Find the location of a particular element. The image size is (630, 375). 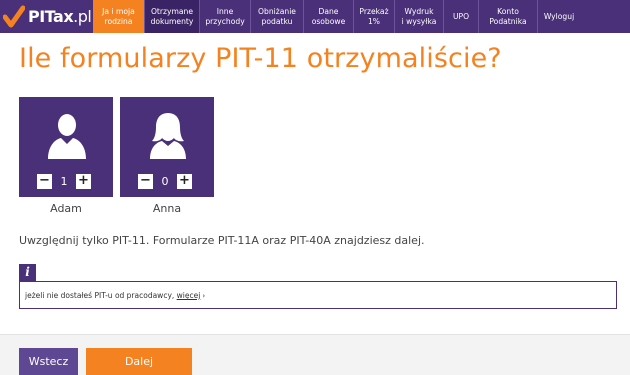

male-user-icon is located at coordinates (67, 135).